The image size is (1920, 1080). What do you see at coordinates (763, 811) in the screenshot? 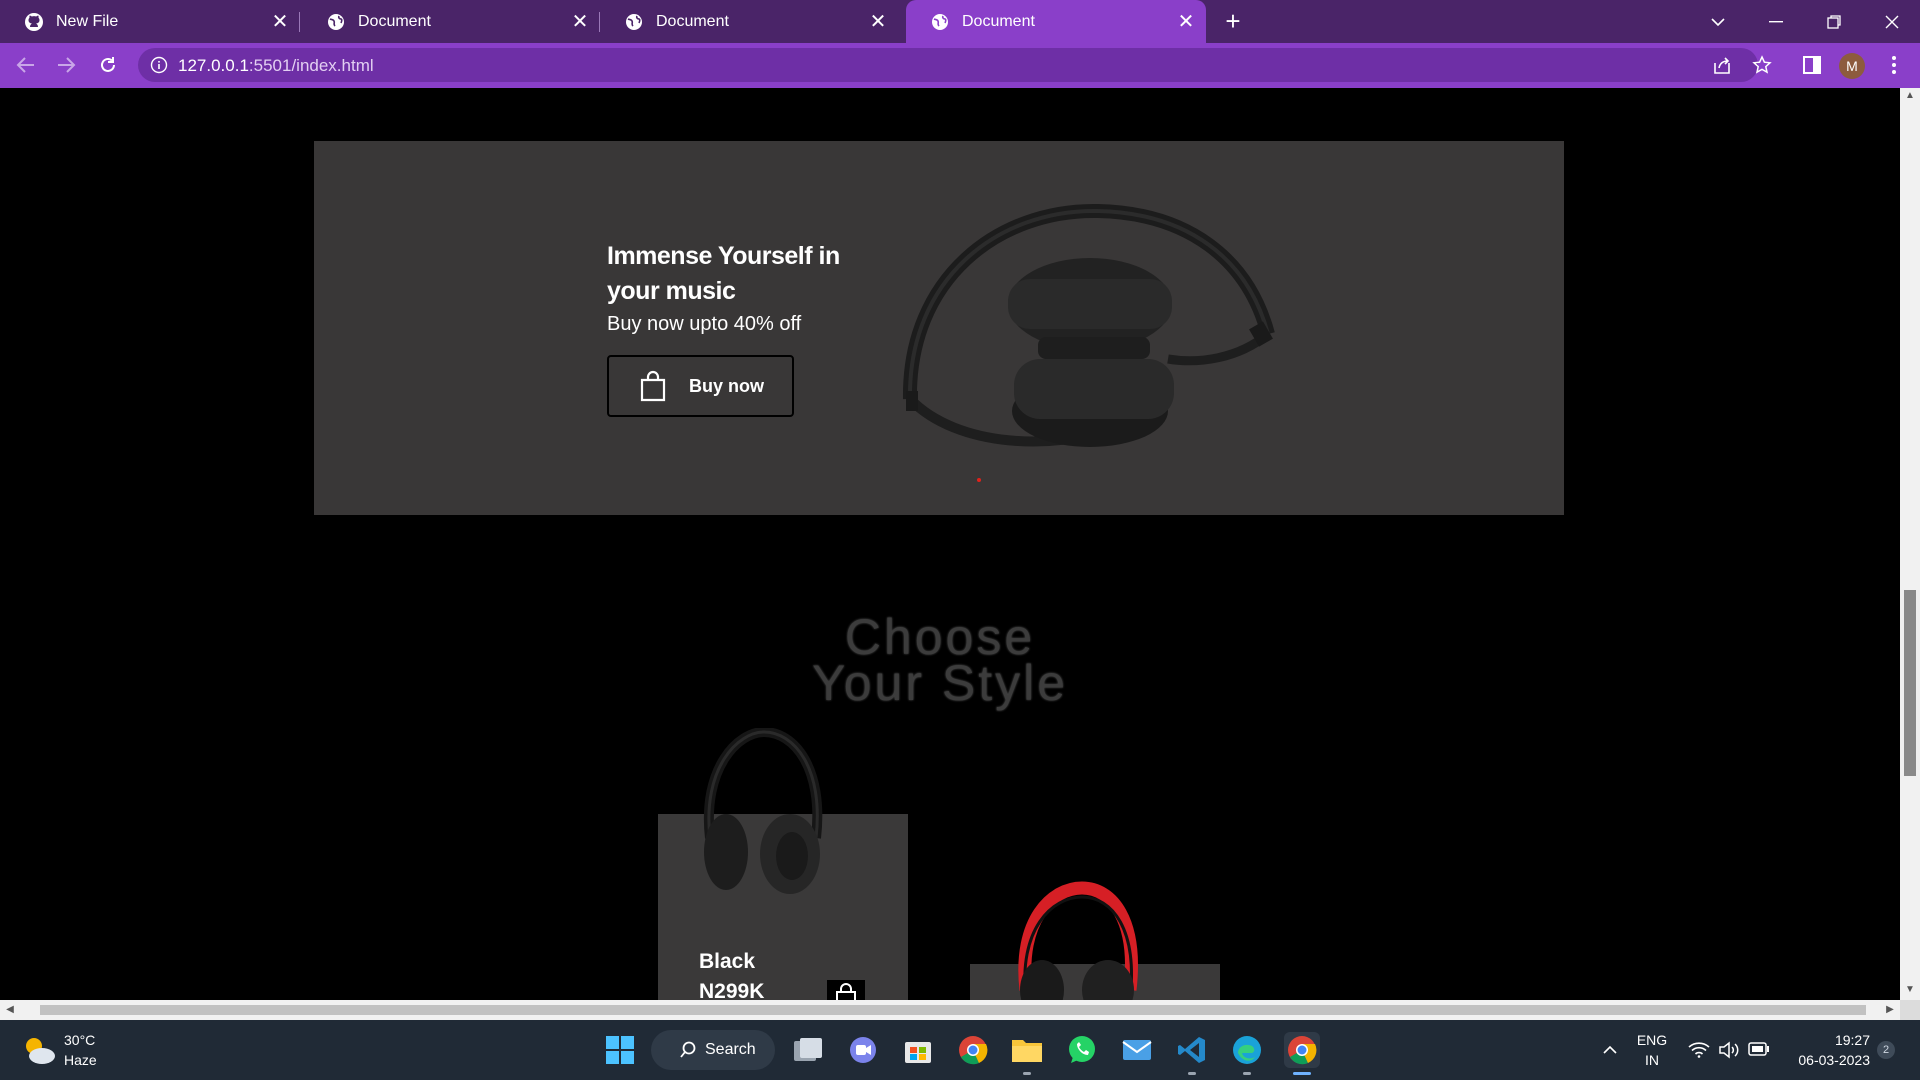
I see `black-headphones-image` at bounding box center [763, 811].